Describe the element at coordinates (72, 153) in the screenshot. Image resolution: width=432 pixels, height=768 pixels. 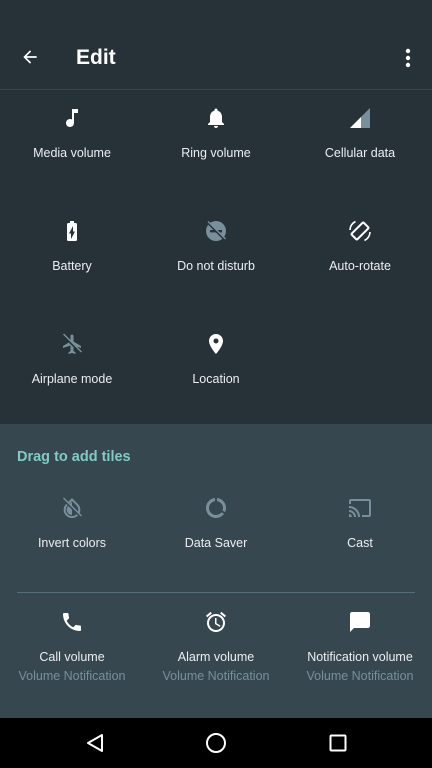
I see `tile-label: Media volume` at that location.